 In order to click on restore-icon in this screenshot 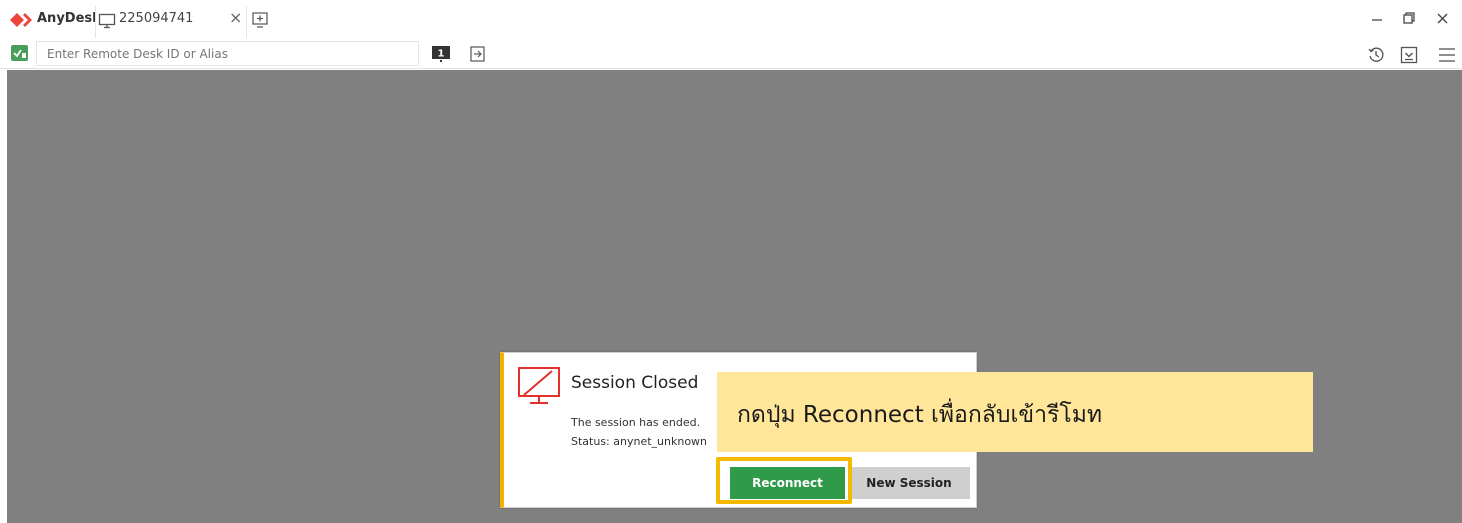, I will do `click(1410, 19)`.